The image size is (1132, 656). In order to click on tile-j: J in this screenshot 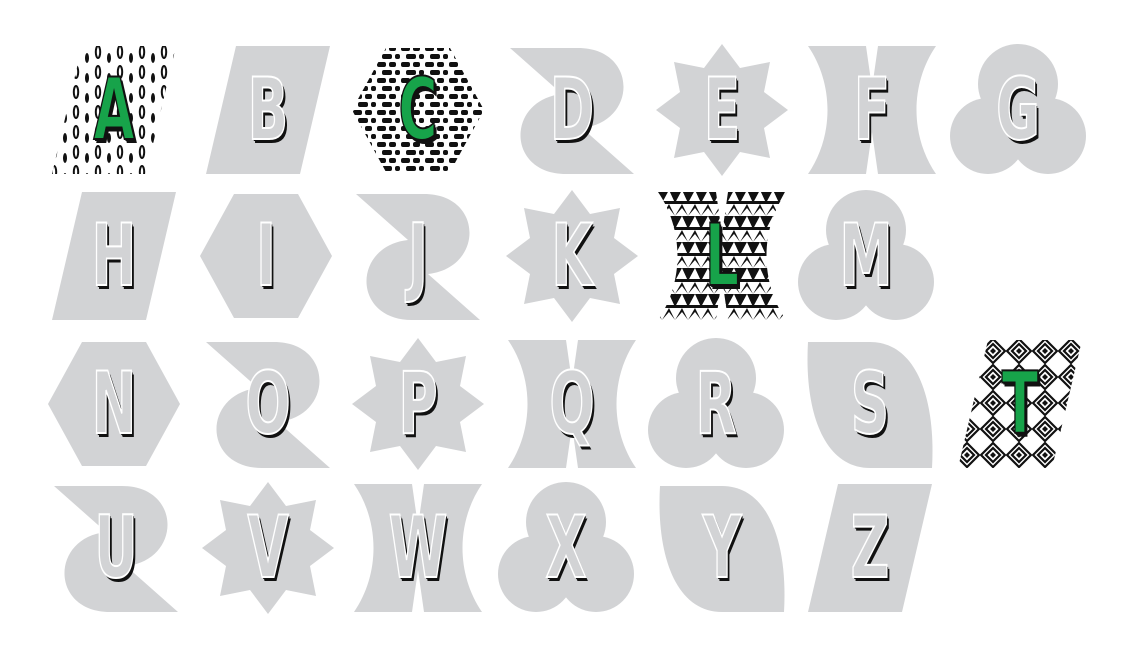, I will do `click(418, 256)`.